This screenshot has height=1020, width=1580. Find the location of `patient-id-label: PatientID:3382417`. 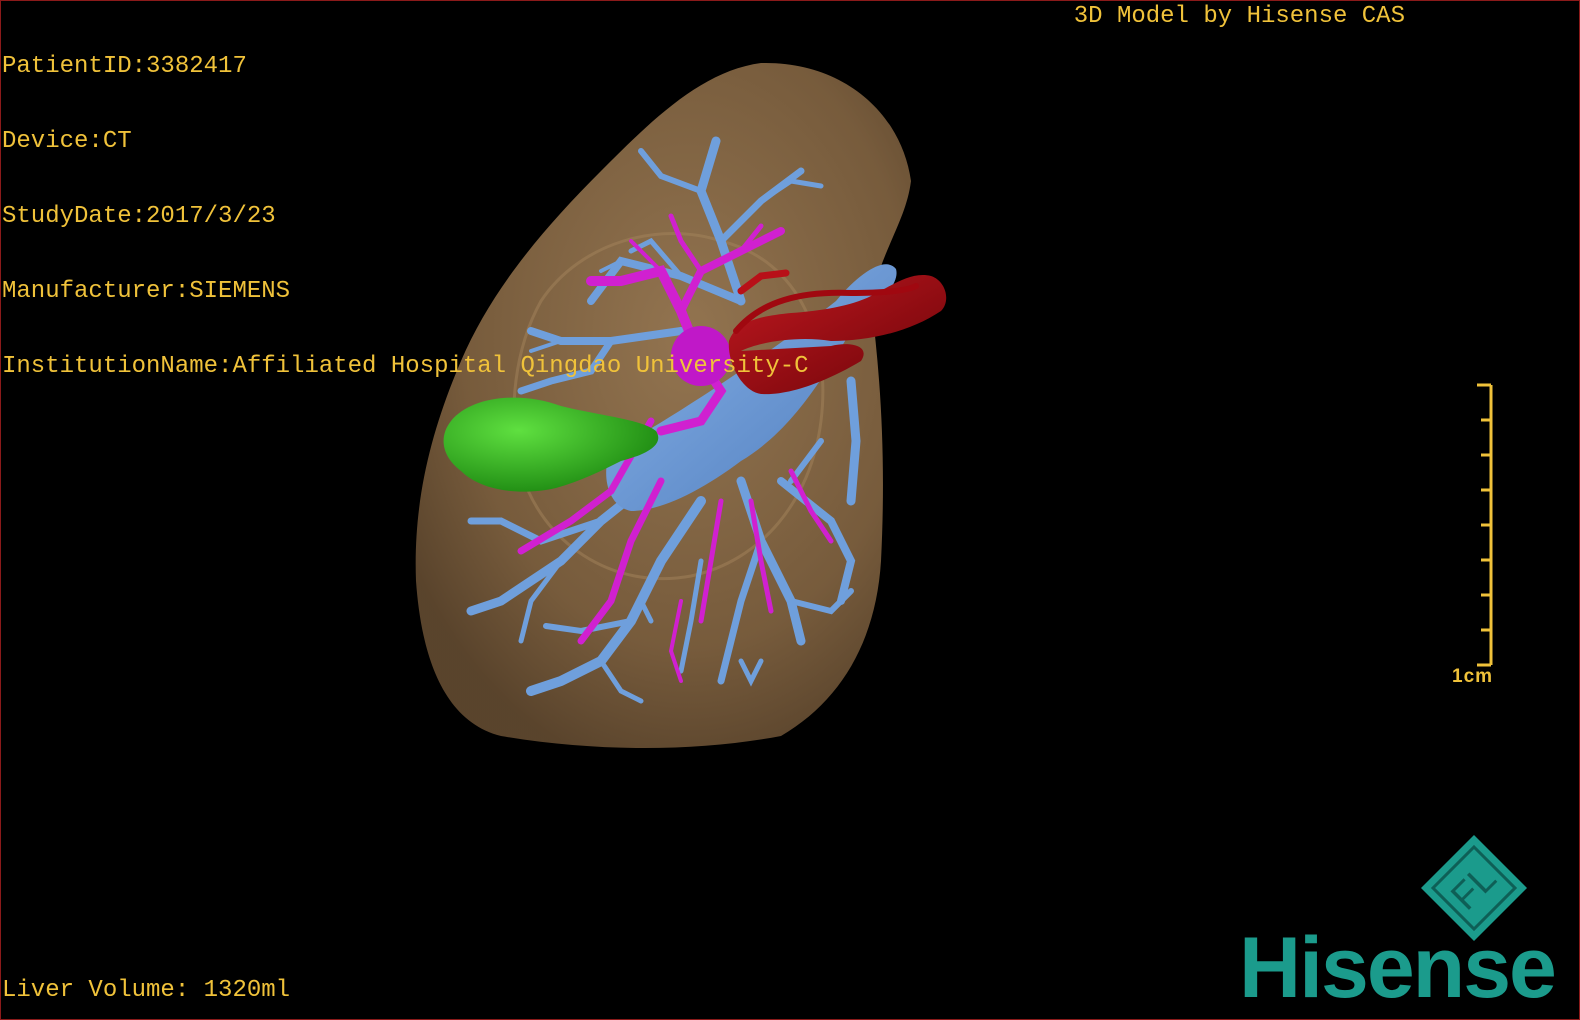

patient-id-label: PatientID:3382417 is located at coordinates (124, 66).